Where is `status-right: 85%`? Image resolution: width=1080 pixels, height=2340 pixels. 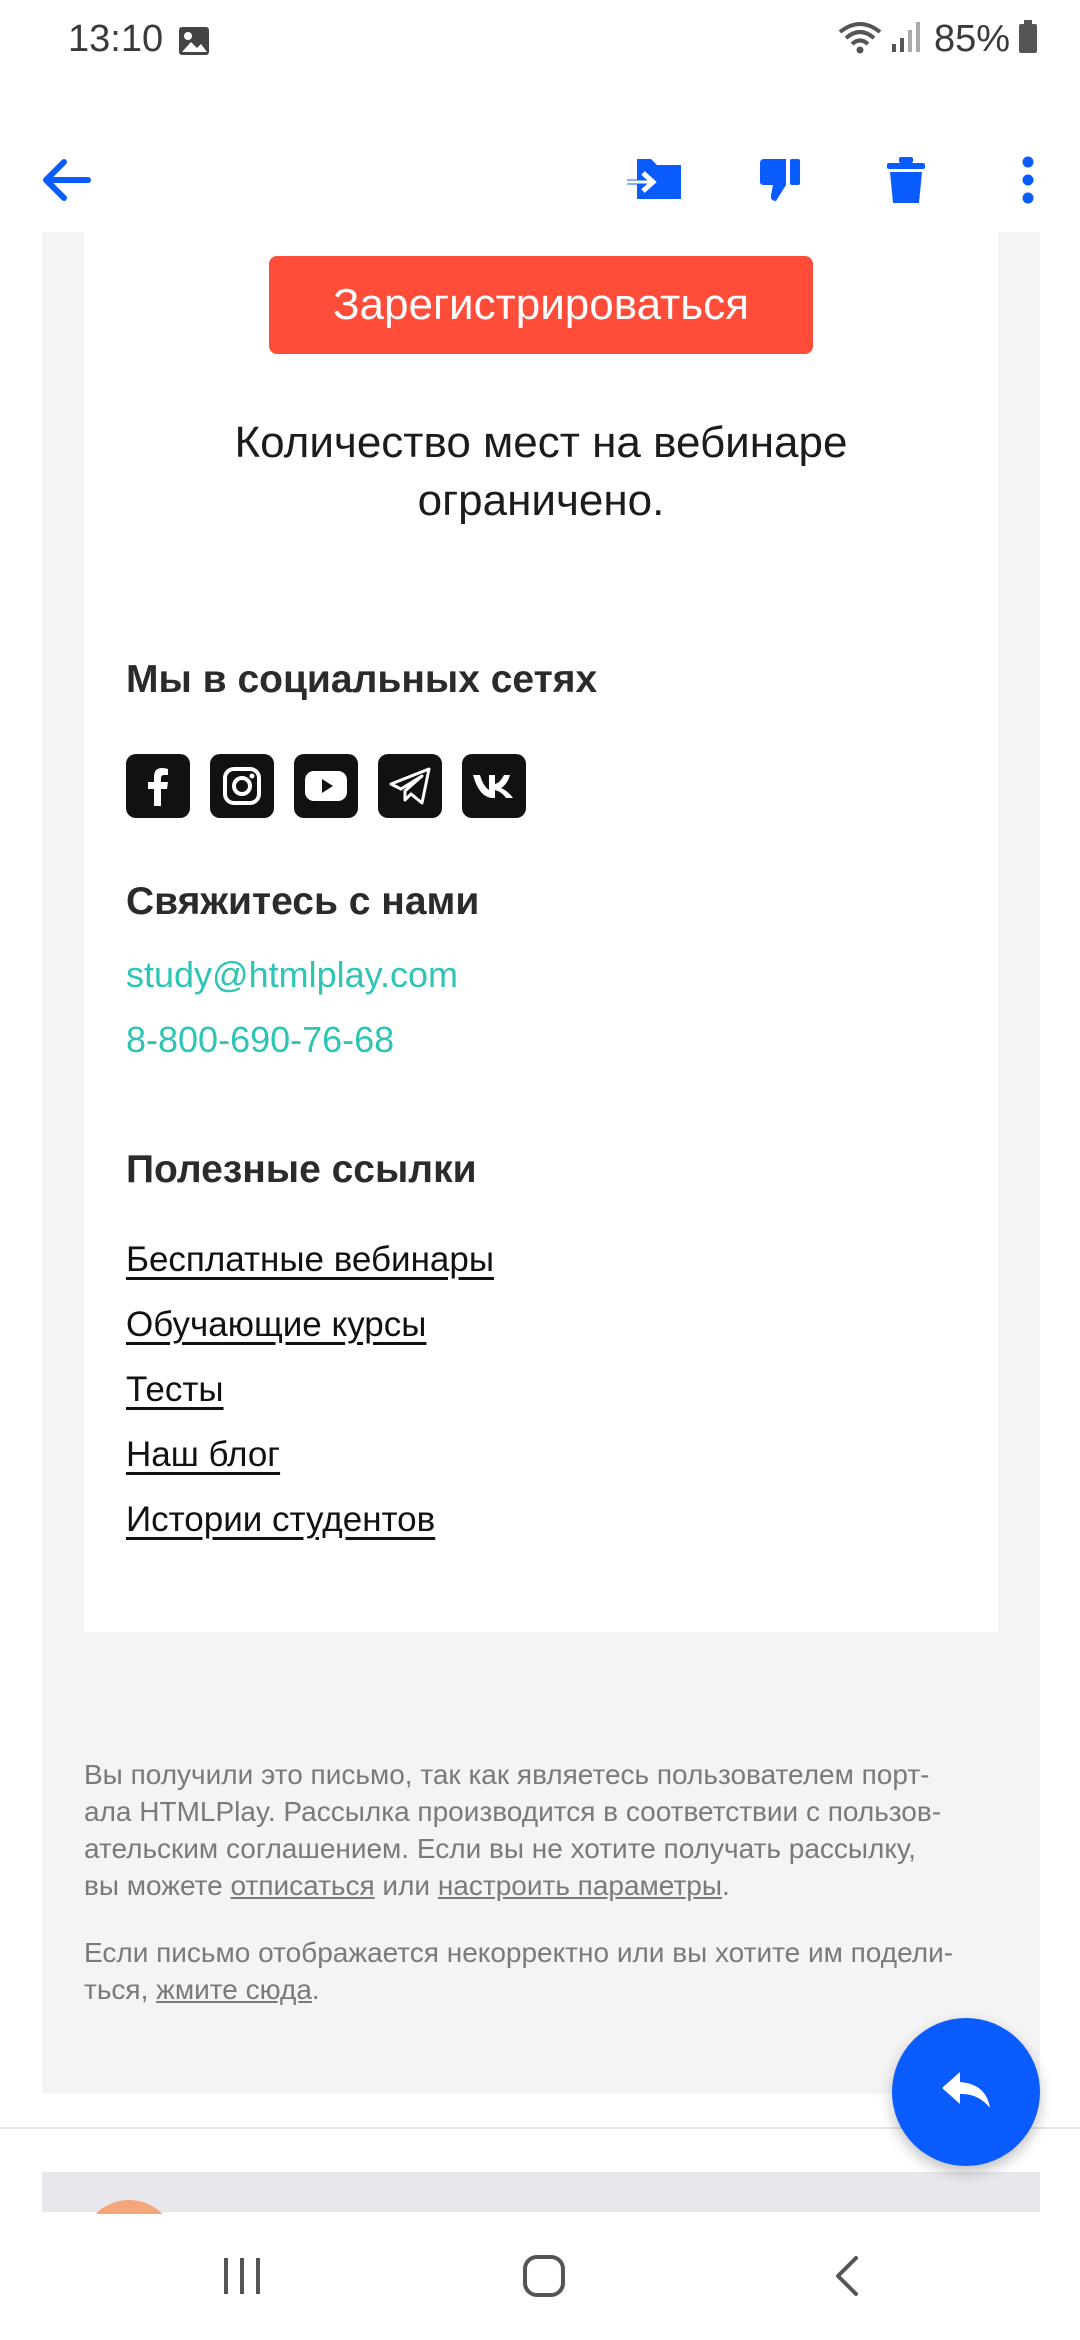 status-right: 85% is located at coordinates (938, 39).